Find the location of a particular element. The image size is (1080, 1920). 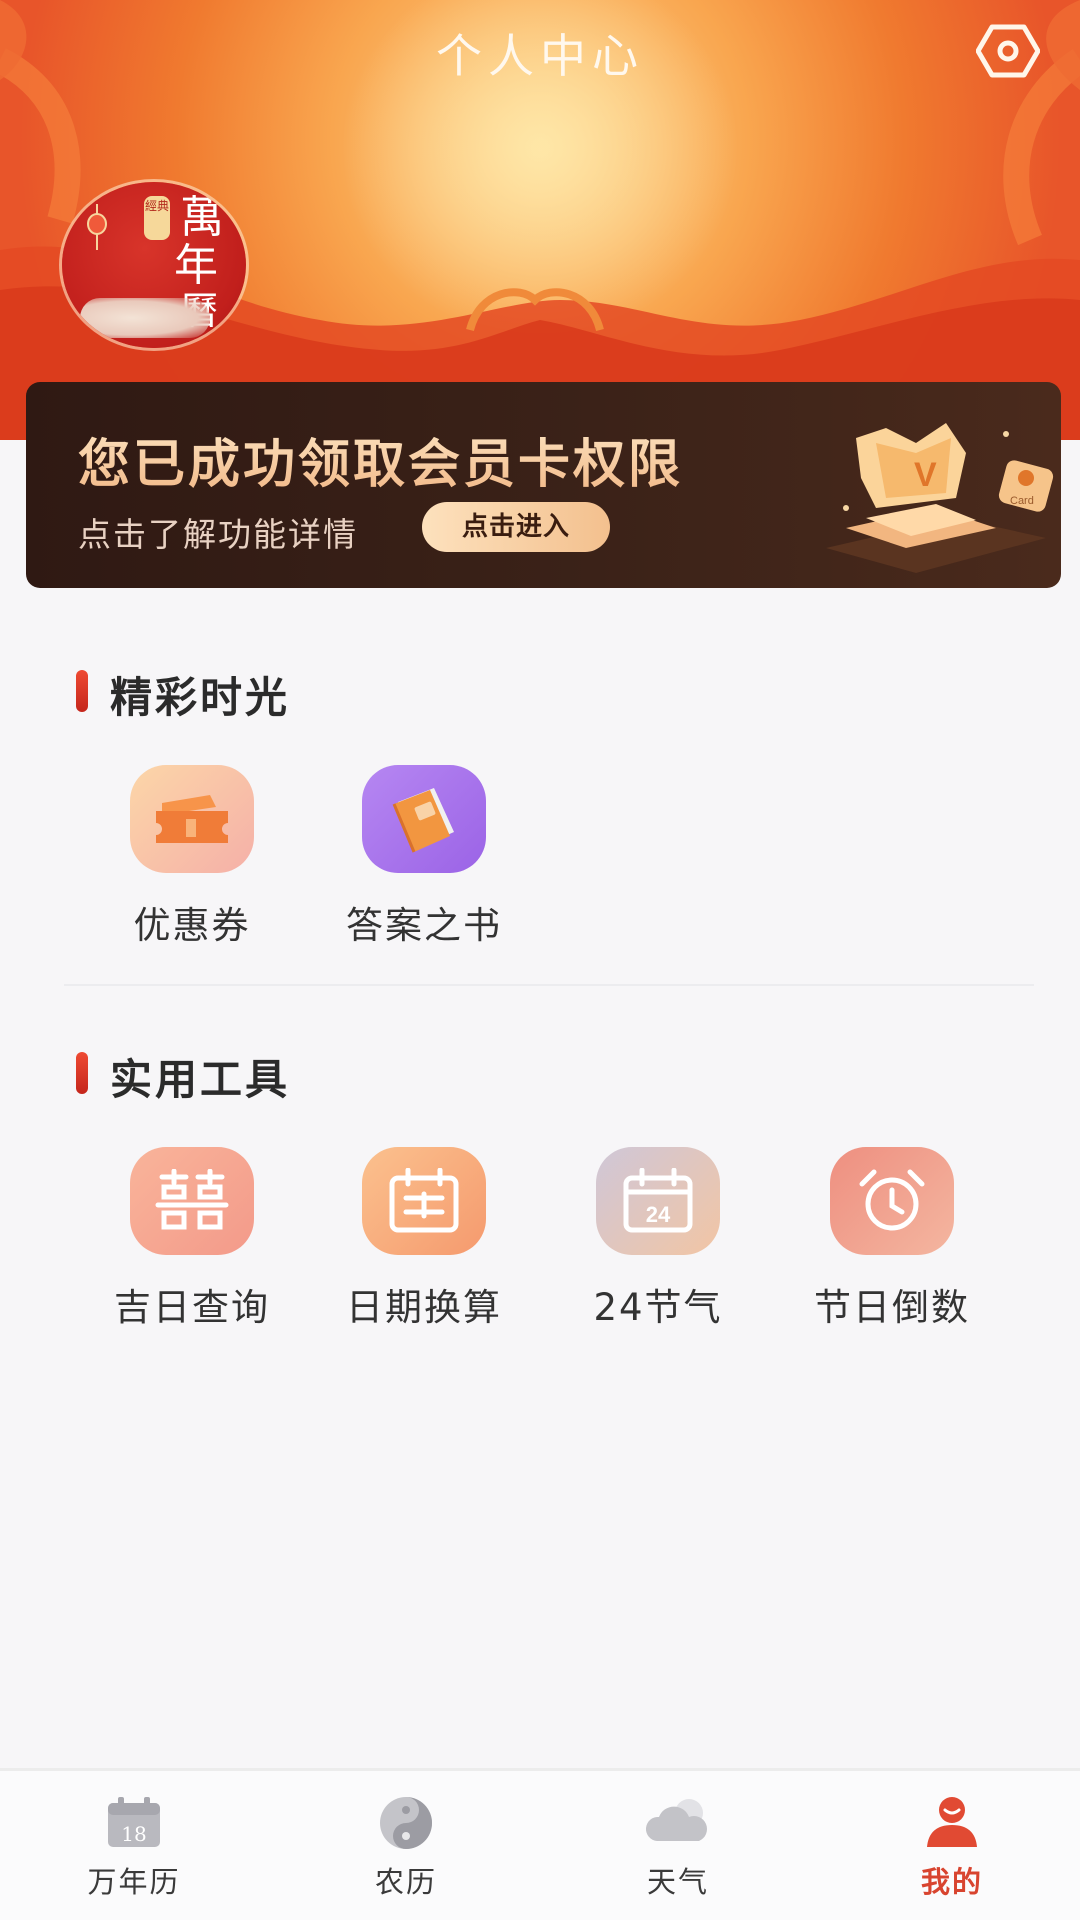

calendar-convert-icon is located at coordinates (424, 1200).